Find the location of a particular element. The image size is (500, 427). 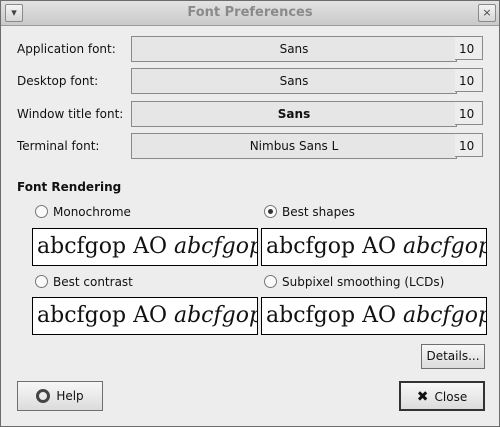

radio-best-contrast-label: Best contrast is located at coordinates (93, 282).